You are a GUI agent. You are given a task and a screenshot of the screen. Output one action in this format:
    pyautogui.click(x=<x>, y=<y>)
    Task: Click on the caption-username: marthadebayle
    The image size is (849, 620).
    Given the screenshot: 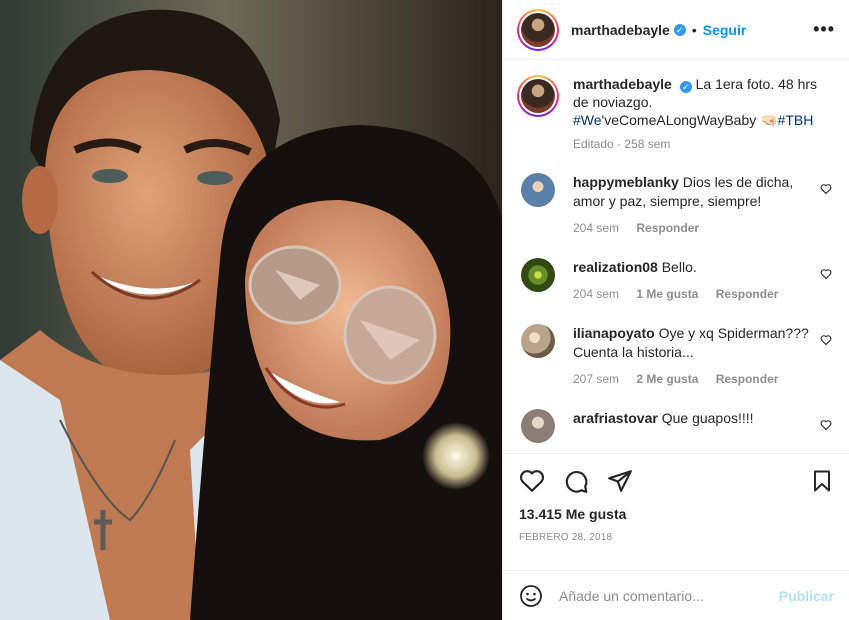 What is the action you would take?
    pyautogui.click(x=622, y=84)
    